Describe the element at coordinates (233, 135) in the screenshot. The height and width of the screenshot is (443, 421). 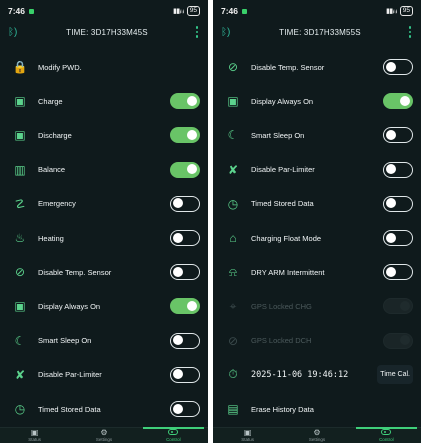
I see `moon-icon: ☾` at that location.